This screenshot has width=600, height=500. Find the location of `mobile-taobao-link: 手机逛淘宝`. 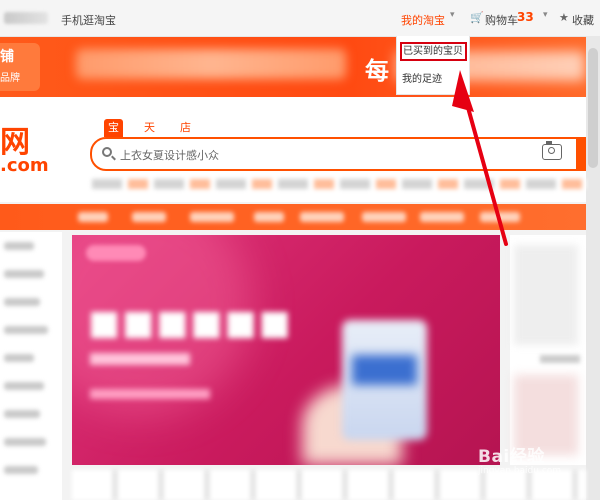

mobile-taobao-link: 手机逛淘宝 is located at coordinates (88, 20).